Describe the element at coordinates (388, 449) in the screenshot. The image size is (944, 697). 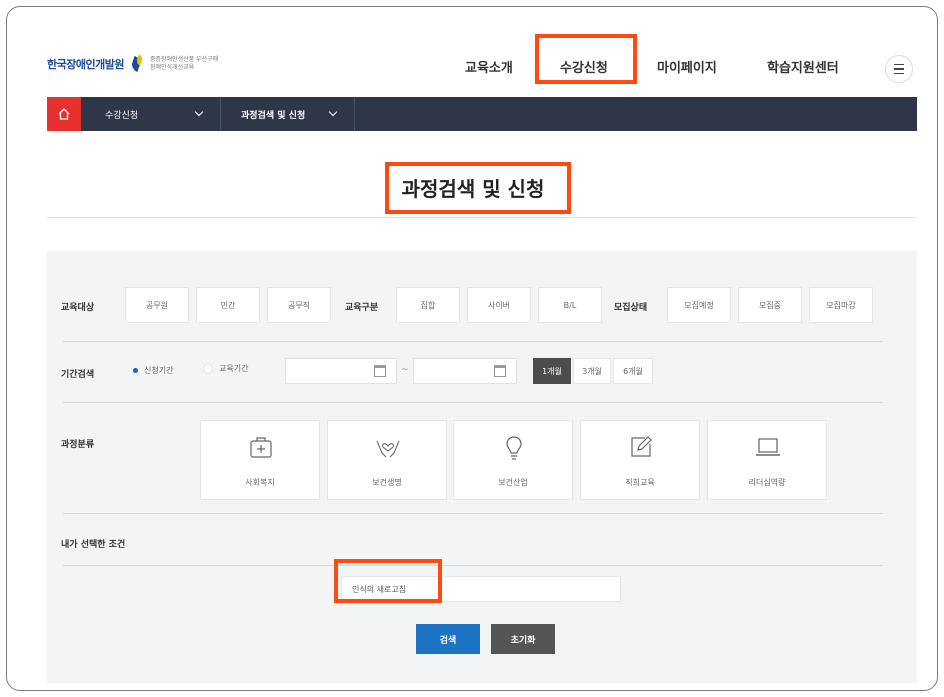
I see `hands-heart-icon` at that location.